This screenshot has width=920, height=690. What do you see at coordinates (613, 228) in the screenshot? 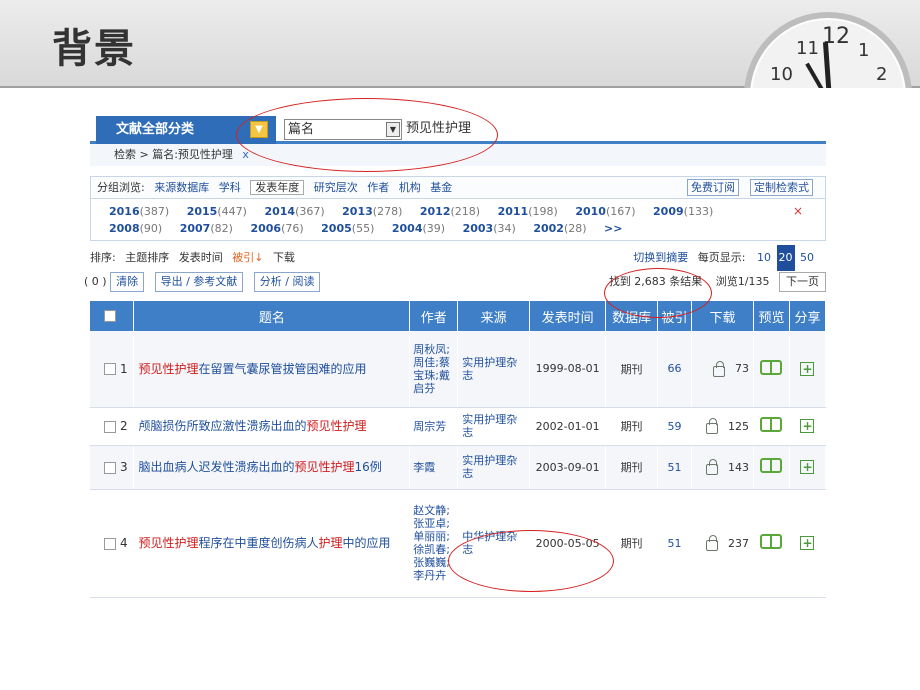
I see `more-years-link: >>` at bounding box center [613, 228].